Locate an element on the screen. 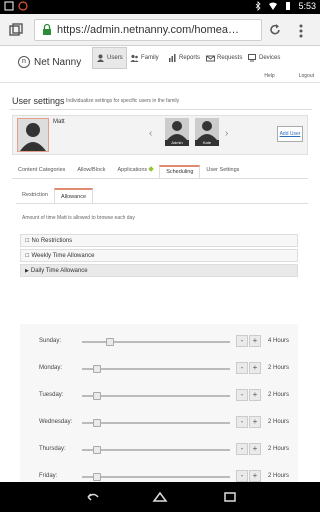 This screenshot has width=320, height=512. nav-tab-label: Users is located at coordinates (115, 58).